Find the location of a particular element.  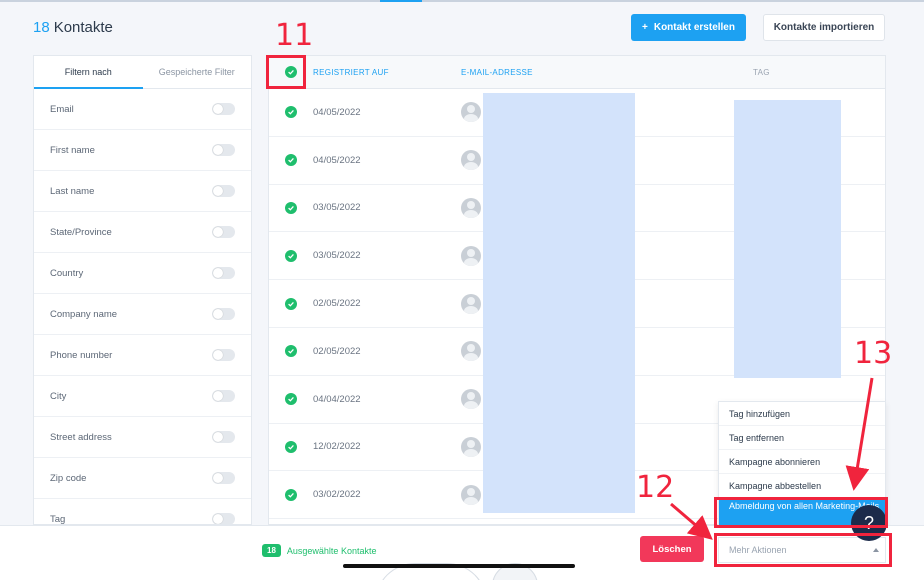

menu-item-add-tag: Tag hinzufügen is located at coordinates (802, 414).